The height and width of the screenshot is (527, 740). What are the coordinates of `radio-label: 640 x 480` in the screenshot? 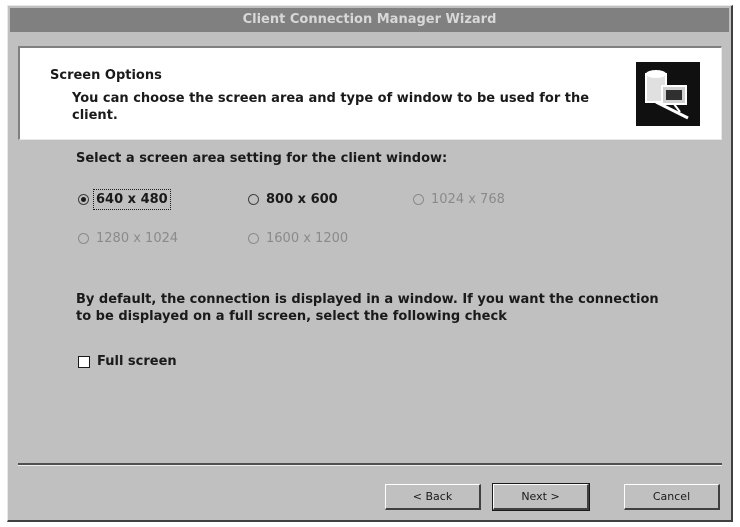 It's located at (132, 199).